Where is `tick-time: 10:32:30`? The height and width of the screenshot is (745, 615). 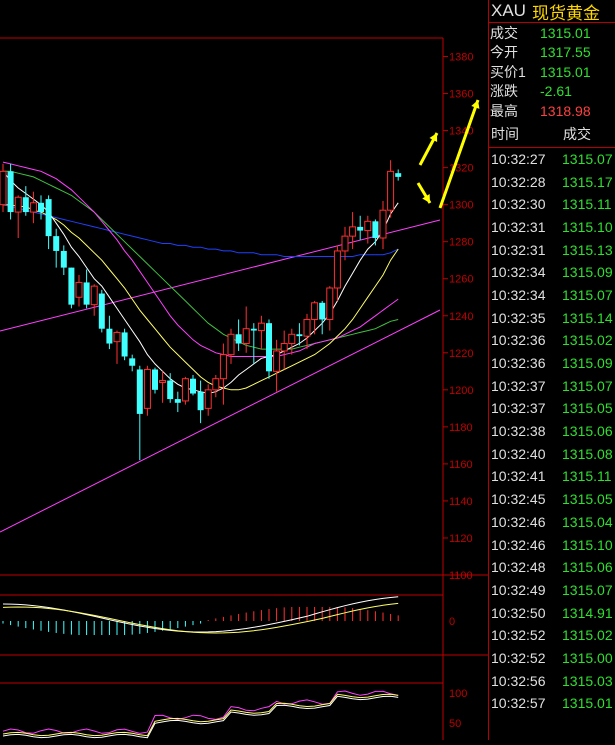 tick-time: 10:32:30 is located at coordinates (518, 204).